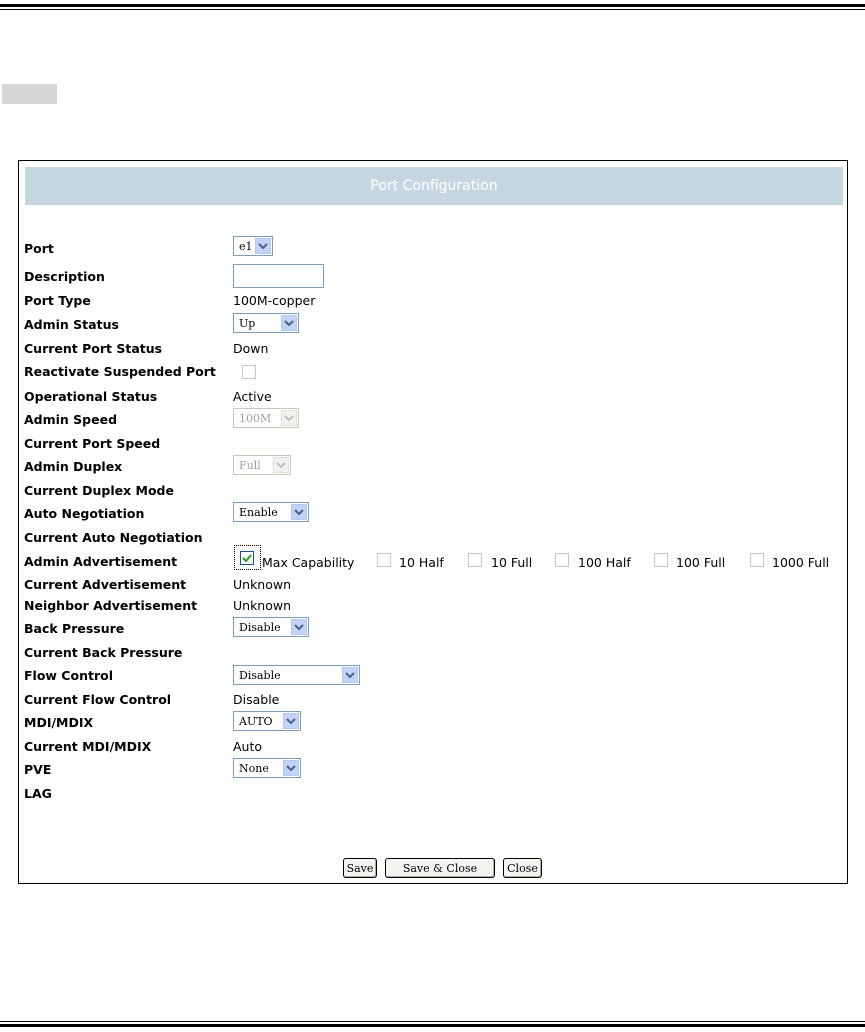 The width and height of the screenshot is (865, 1032). Describe the element at coordinates (266, 323) in the screenshot. I see `admin-status-select: Up` at that location.